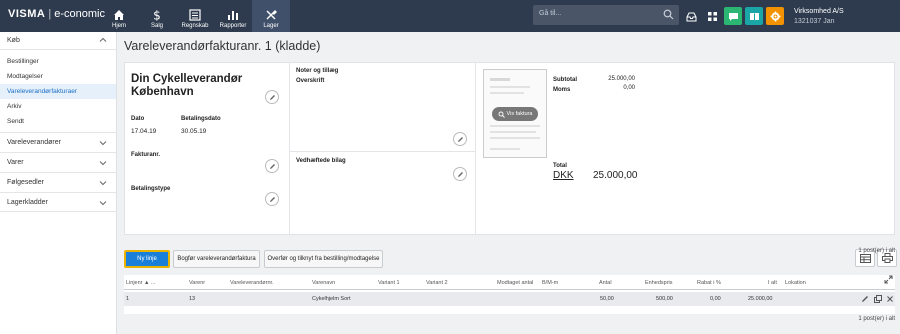  I want to click on help-book-button, so click(754, 16).